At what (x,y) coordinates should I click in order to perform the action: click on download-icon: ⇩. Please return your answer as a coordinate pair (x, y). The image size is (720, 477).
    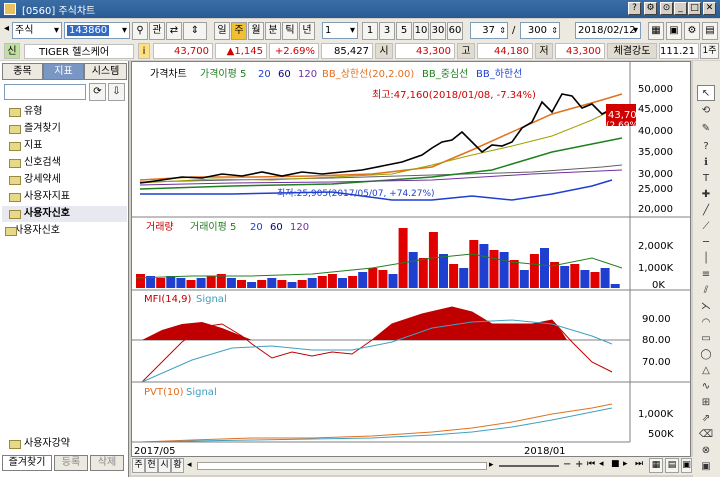
    Looking at the image, I should click on (116, 92).